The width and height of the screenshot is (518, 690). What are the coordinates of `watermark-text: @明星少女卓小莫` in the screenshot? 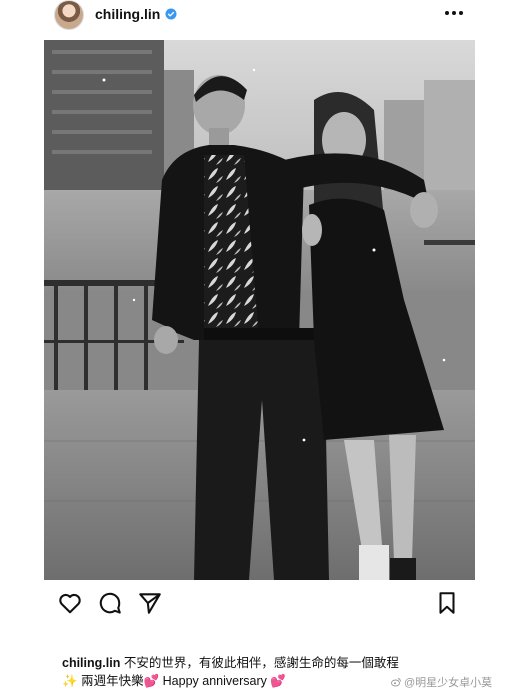 It's located at (448, 683).